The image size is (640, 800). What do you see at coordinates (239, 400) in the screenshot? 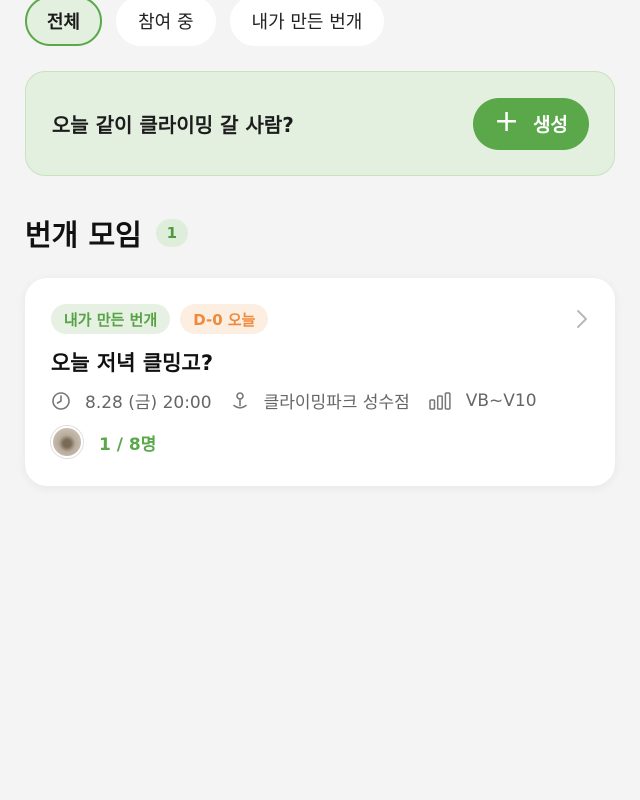
I see `location-pin-icon` at bounding box center [239, 400].